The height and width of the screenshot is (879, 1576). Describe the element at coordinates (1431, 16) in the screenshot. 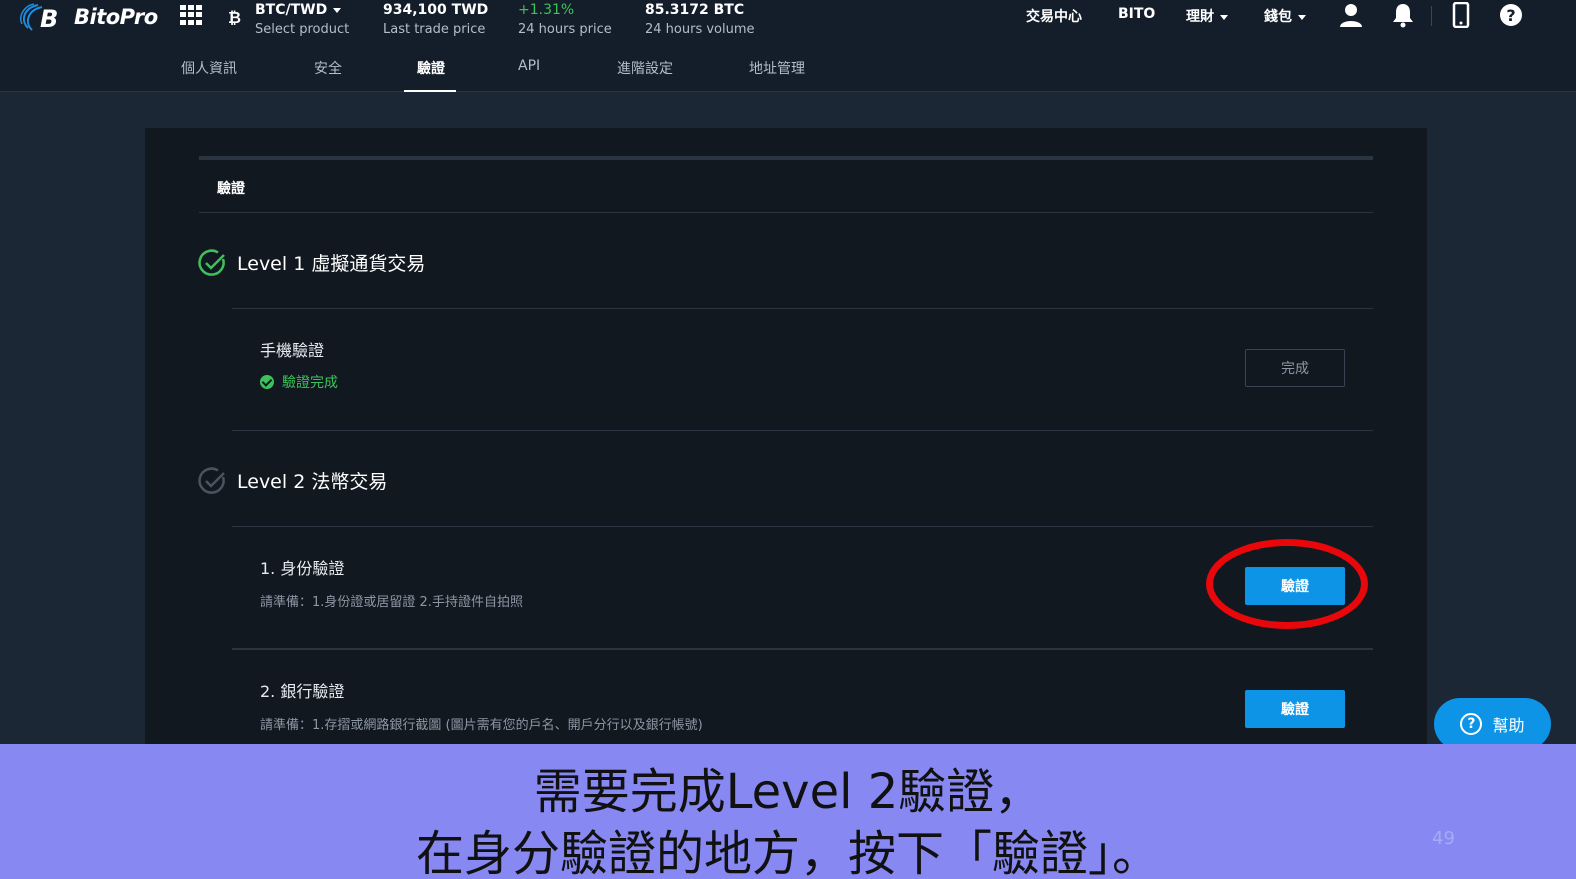

I see `nav-divider` at that location.